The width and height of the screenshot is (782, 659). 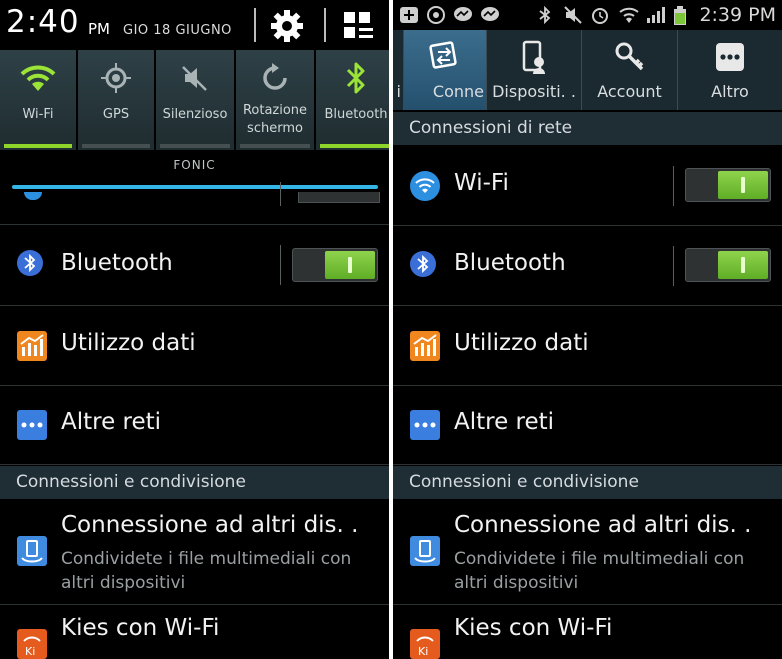 I want to click on status-bar: 2:39 PM, so click(x=587, y=15).